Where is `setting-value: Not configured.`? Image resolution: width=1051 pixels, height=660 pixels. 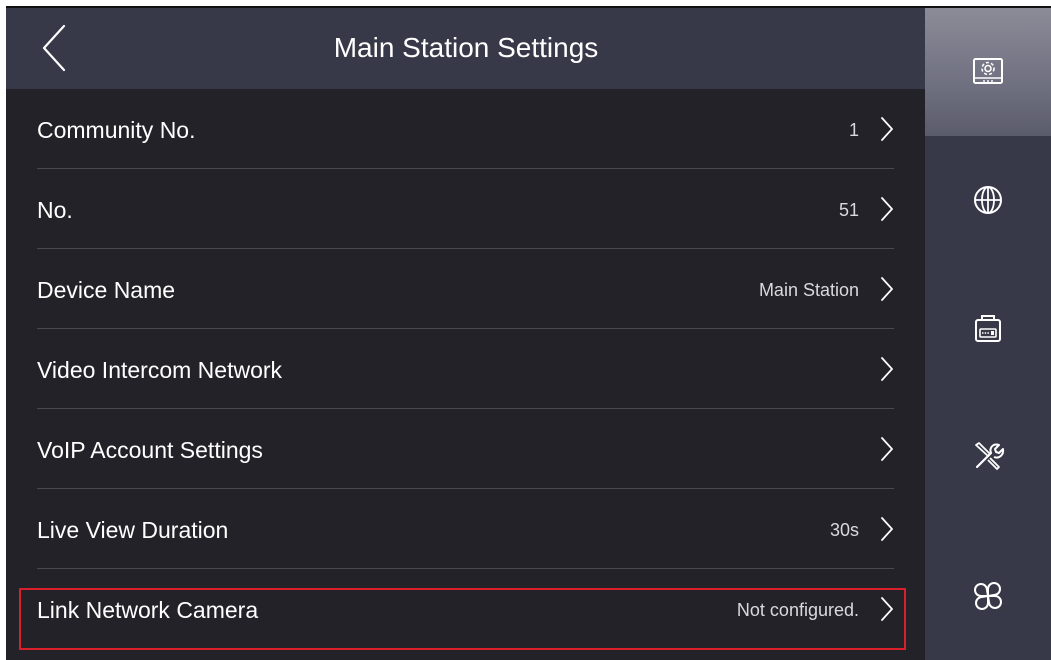
setting-value: Not configured. is located at coordinates (797, 610).